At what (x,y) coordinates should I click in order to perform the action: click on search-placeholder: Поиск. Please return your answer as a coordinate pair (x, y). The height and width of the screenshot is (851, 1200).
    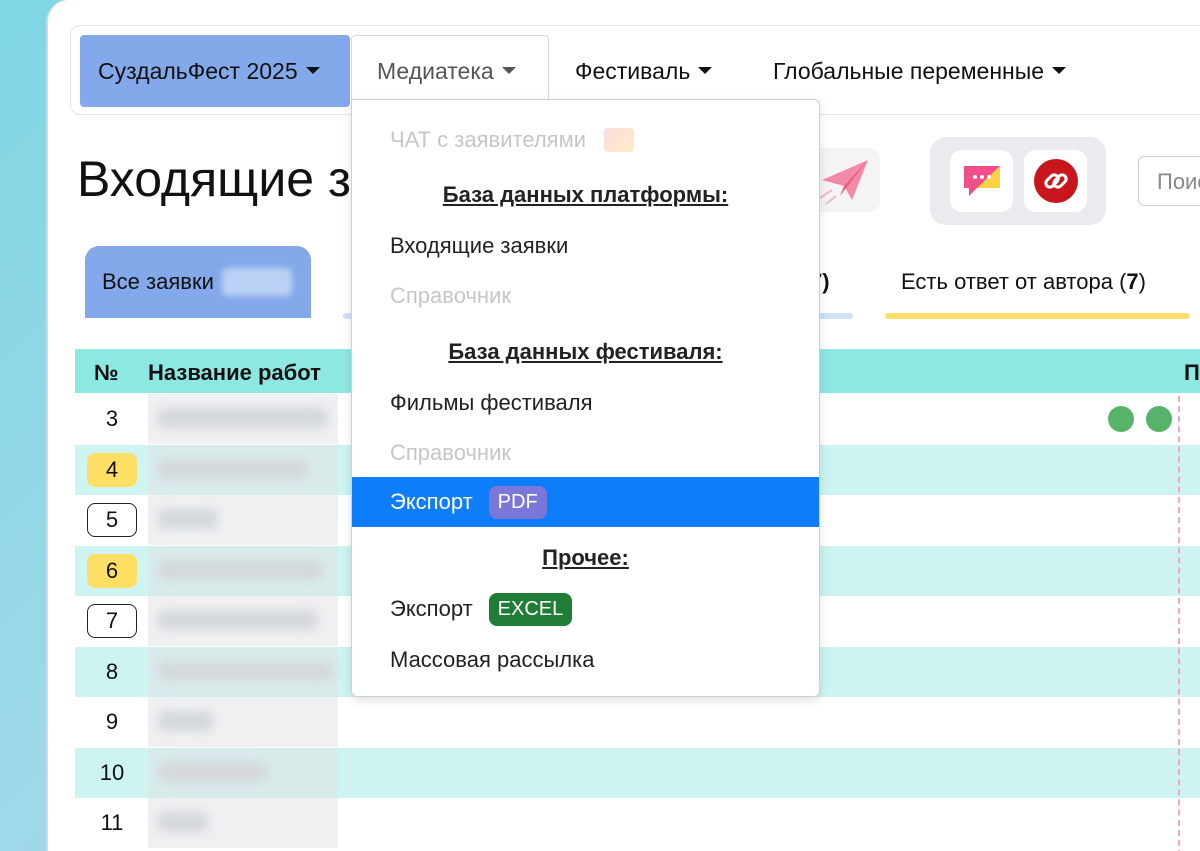
    Looking at the image, I should click on (1178, 181).